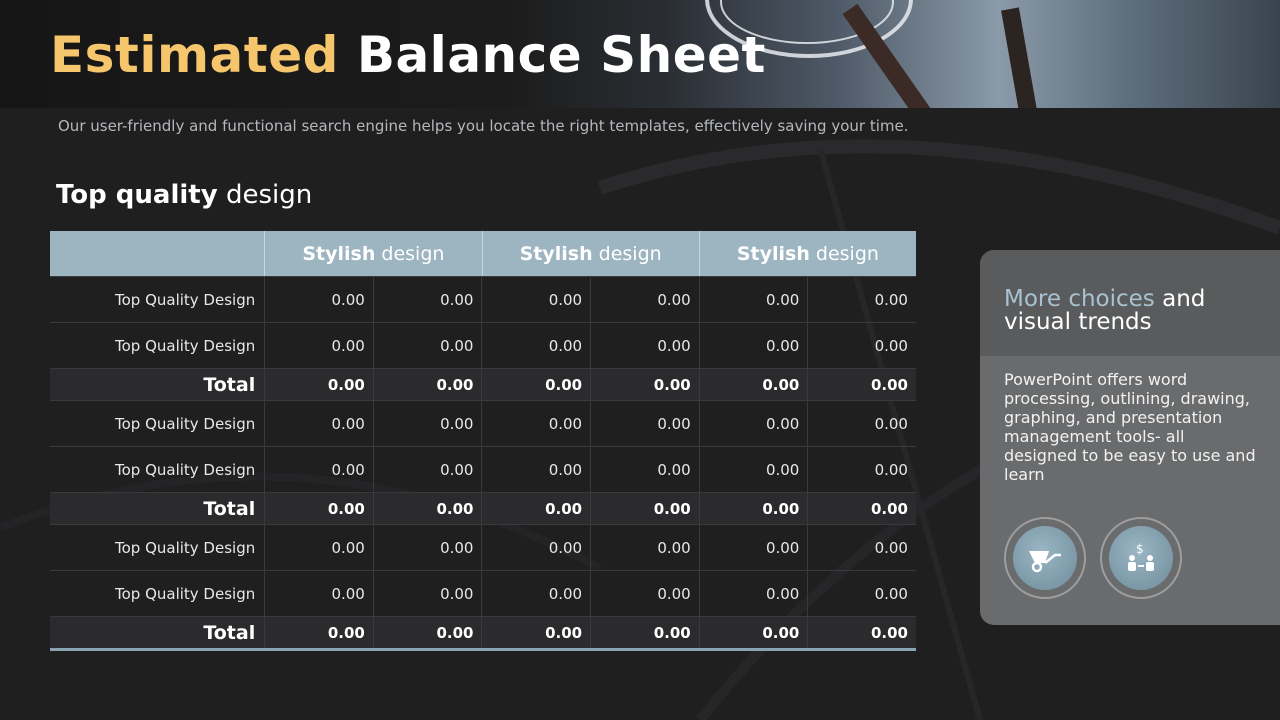 The width and height of the screenshot is (1280, 720). What do you see at coordinates (1130, 311) in the screenshot?
I see `card-title: More choices and visual trends` at bounding box center [1130, 311].